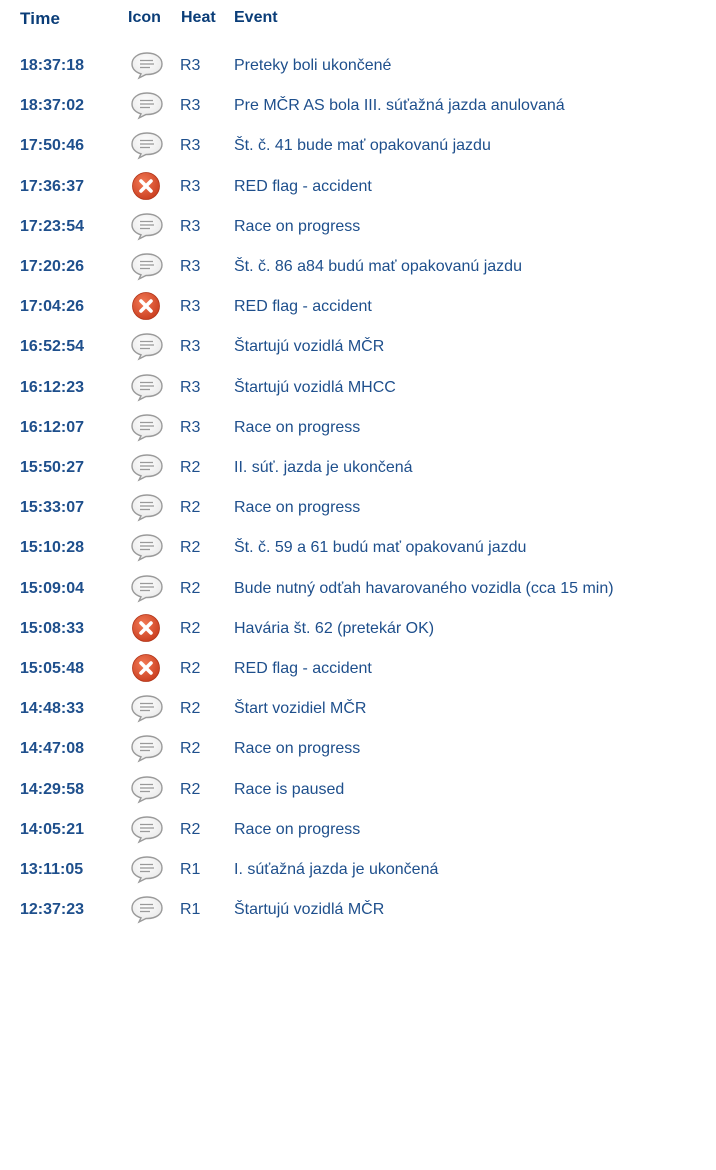  I want to click on event-text: I. súťažná jazda je ukončená, so click(336, 869).